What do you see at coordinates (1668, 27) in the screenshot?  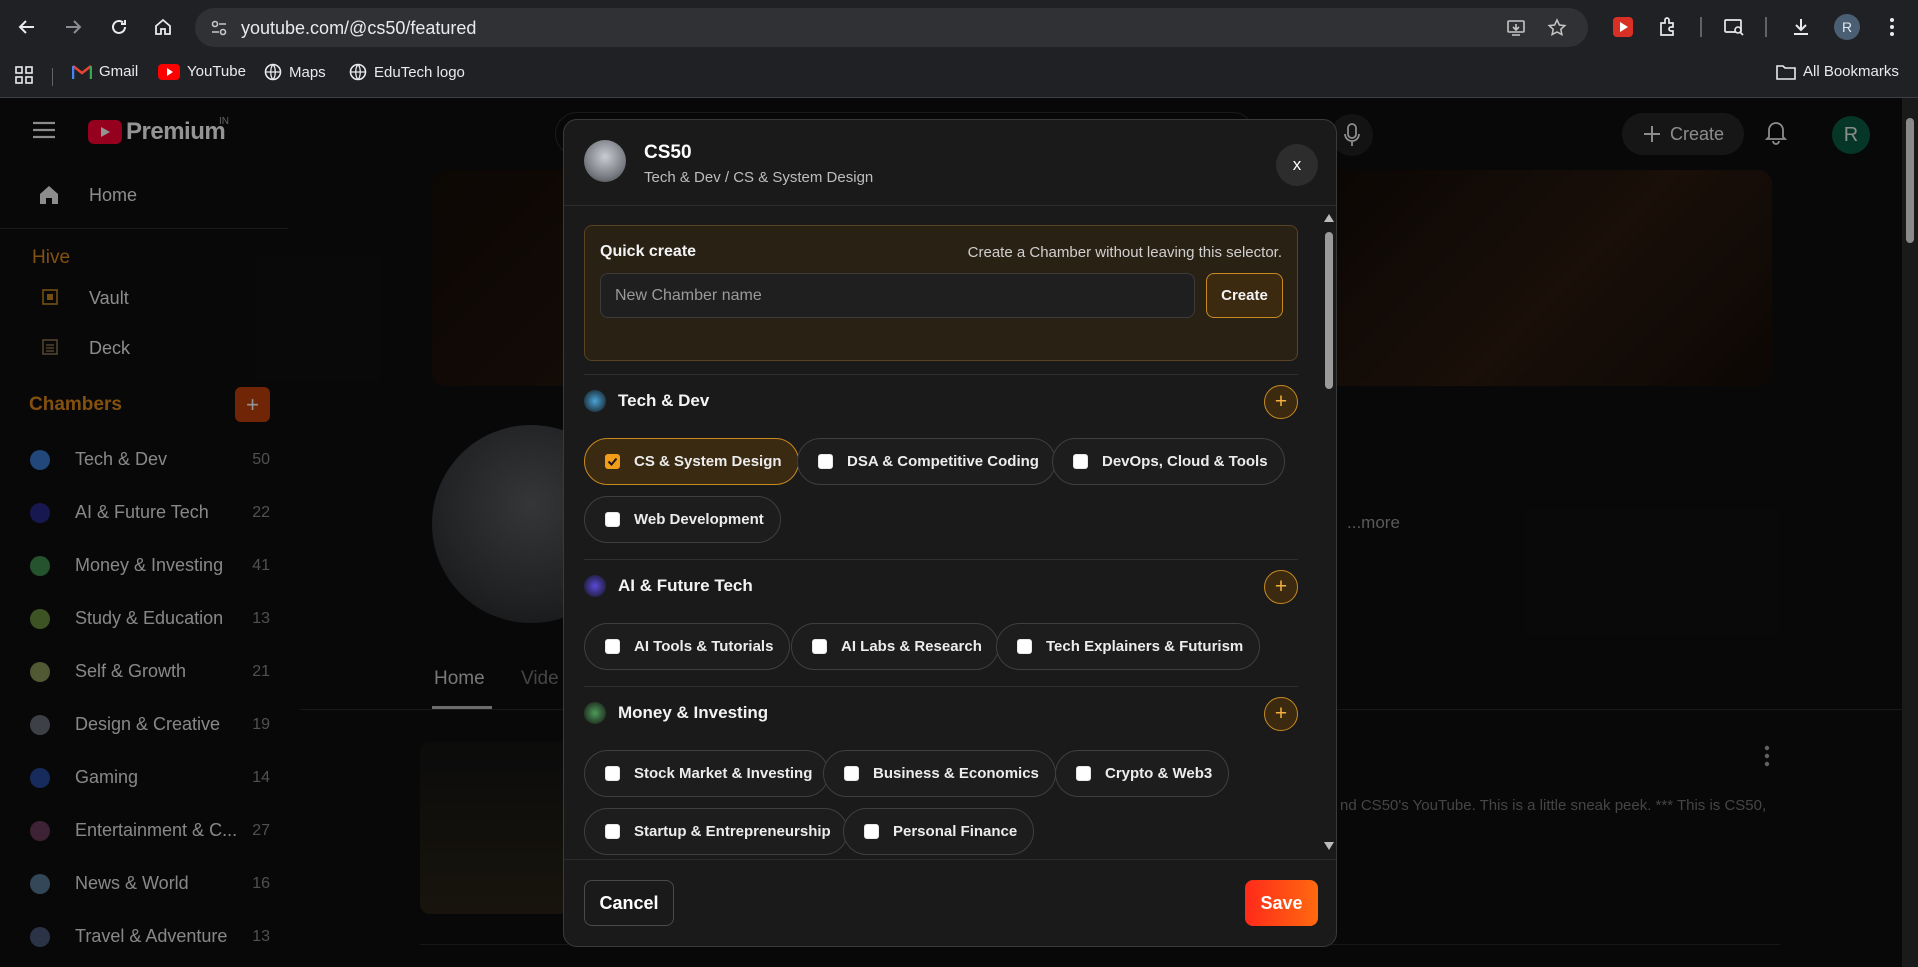 I see `extensions-puzzle-icon` at bounding box center [1668, 27].